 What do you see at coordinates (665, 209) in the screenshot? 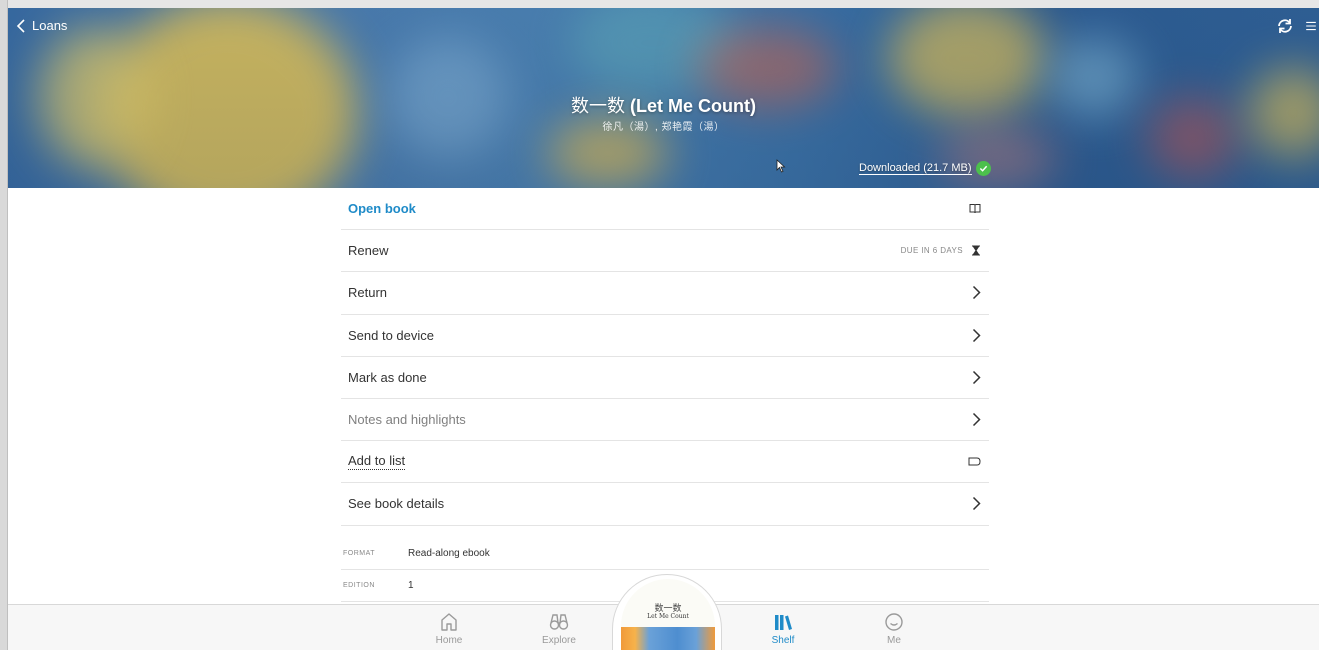
I see `open-book-button: Open book` at bounding box center [665, 209].